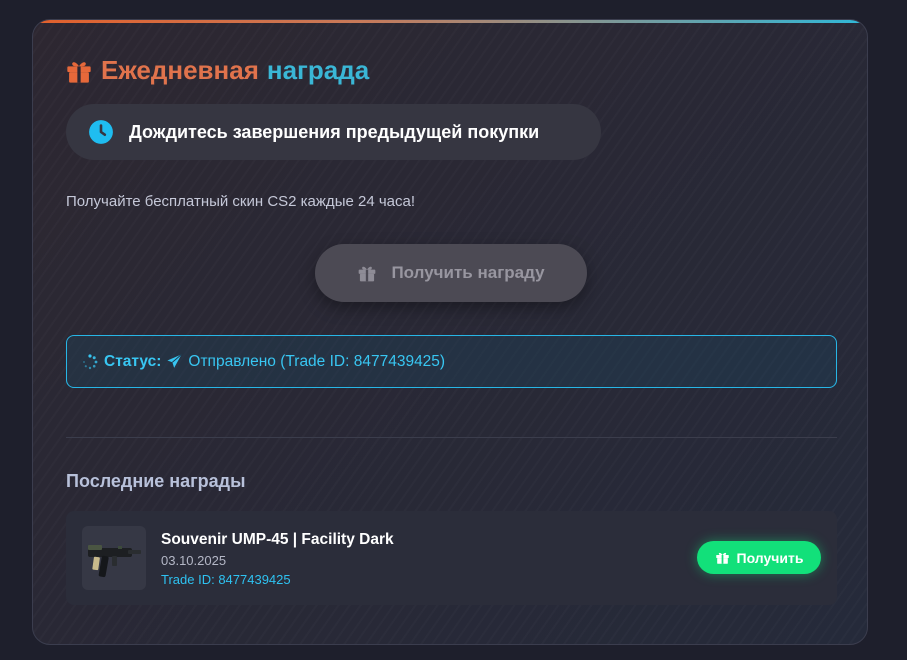 The image size is (907, 660). I want to click on status-value: Отправлено (Trade ID: 8477439425), so click(317, 361).